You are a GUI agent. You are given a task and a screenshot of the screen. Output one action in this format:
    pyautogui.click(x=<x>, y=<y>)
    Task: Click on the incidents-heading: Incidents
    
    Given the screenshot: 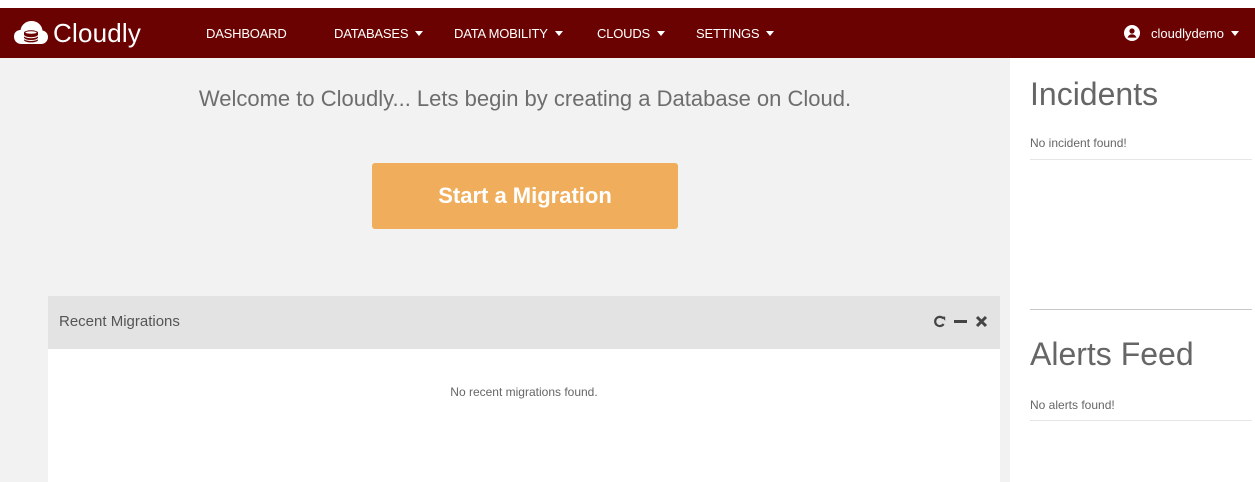 What is the action you would take?
    pyautogui.click(x=1094, y=94)
    